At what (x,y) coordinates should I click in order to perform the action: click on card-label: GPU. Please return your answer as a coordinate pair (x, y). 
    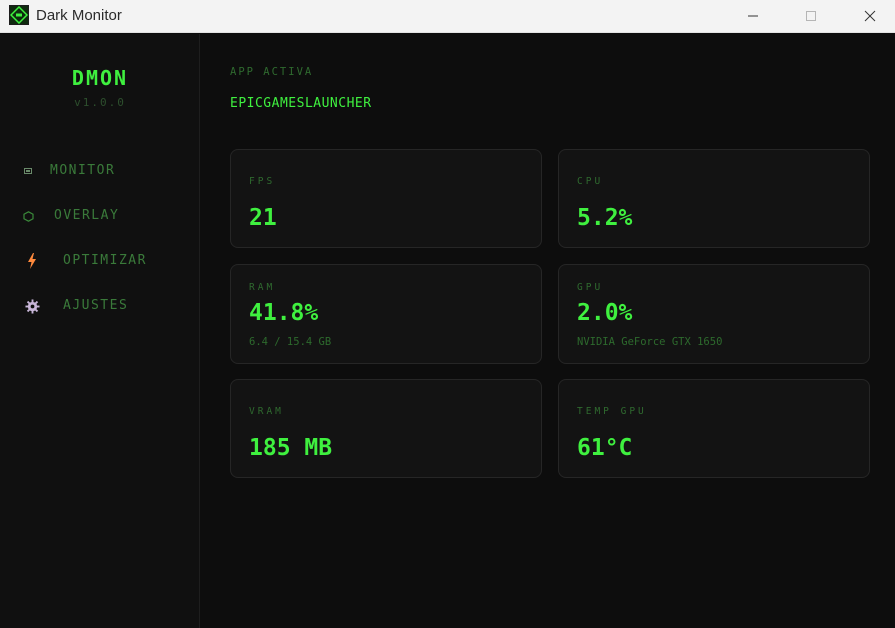
    Looking at the image, I should click on (590, 287).